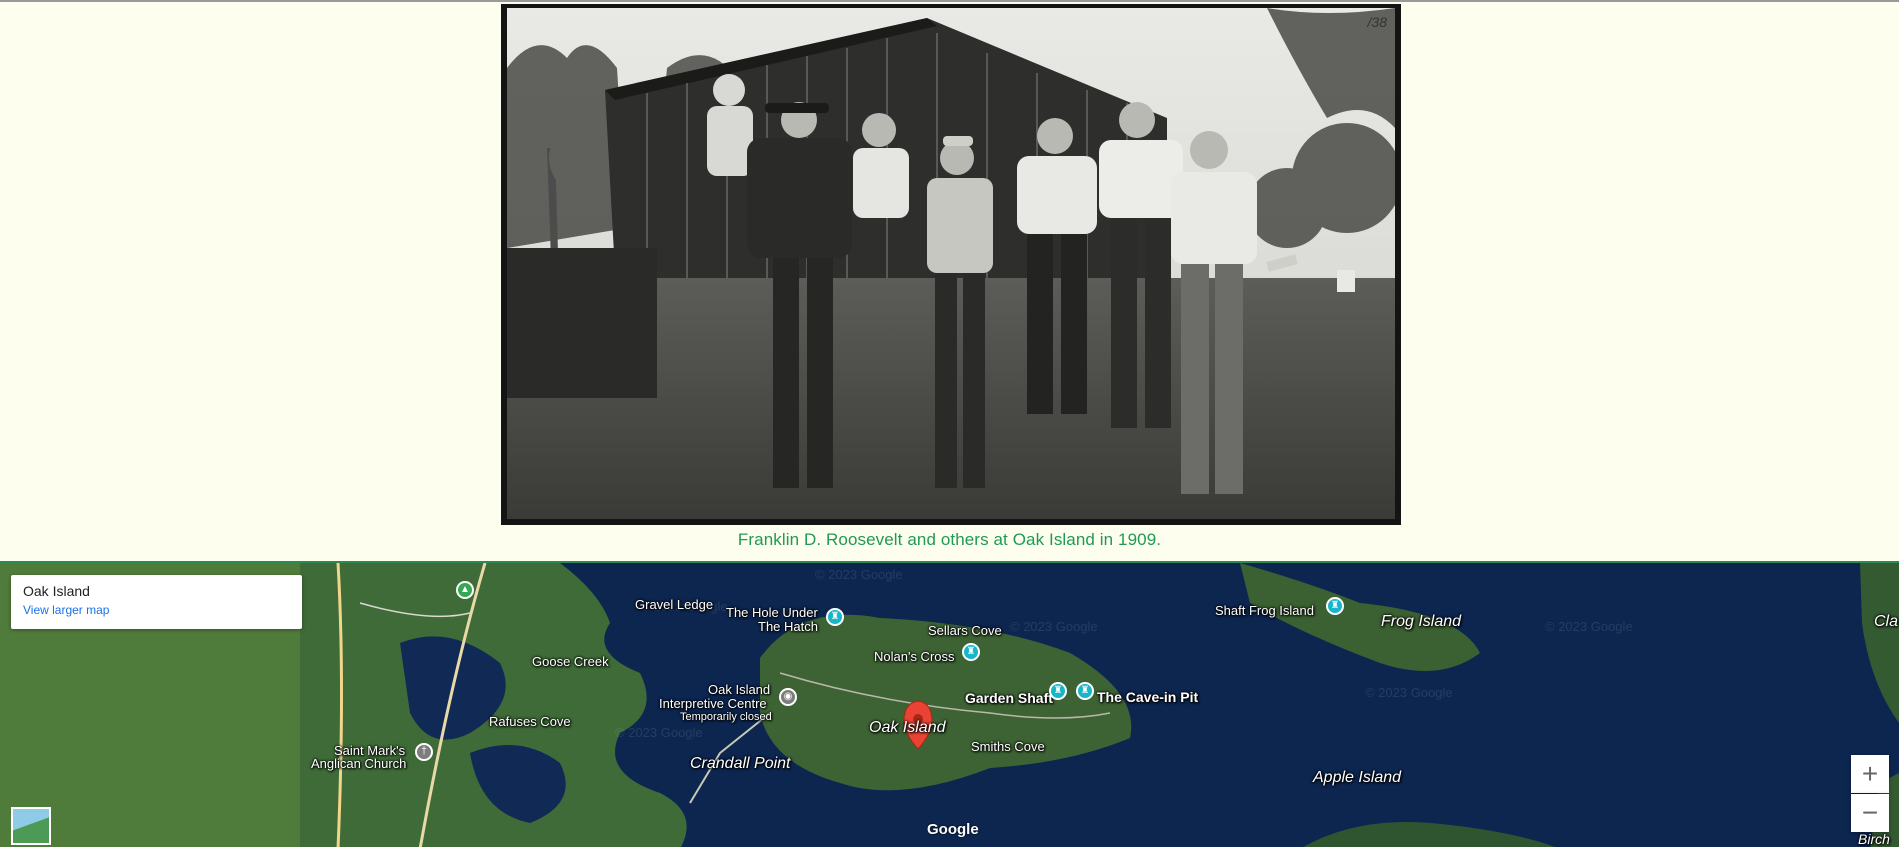  Describe the element at coordinates (156, 602) in the screenshot. I see `map-info-card: Oak Island View larger map` at that location.